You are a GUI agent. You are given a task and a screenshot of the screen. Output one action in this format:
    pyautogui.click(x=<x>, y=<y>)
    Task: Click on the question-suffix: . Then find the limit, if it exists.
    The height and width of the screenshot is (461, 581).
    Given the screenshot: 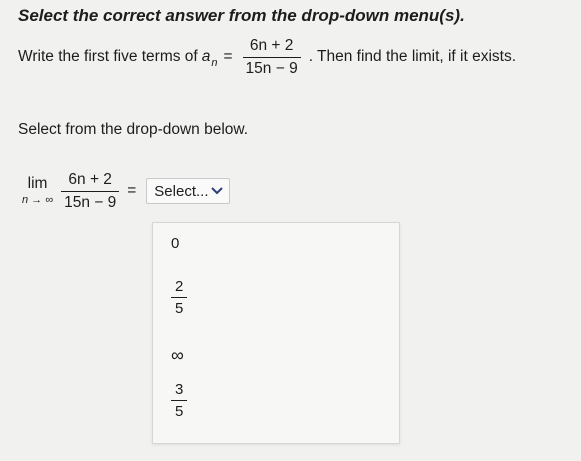 What is the action you would take?
    pyautogui.click(x=412, y=56)
    